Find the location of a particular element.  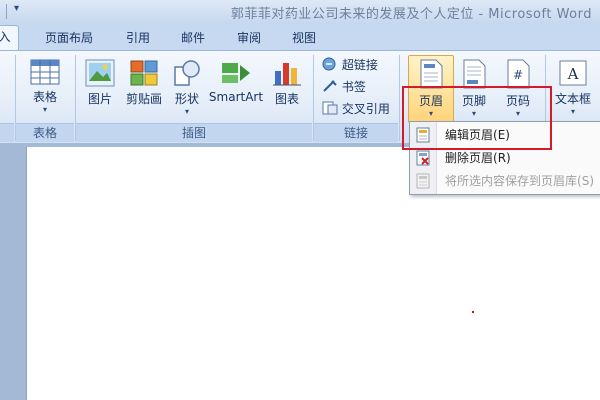

group-cut-label is located at coordinates (7, 132).